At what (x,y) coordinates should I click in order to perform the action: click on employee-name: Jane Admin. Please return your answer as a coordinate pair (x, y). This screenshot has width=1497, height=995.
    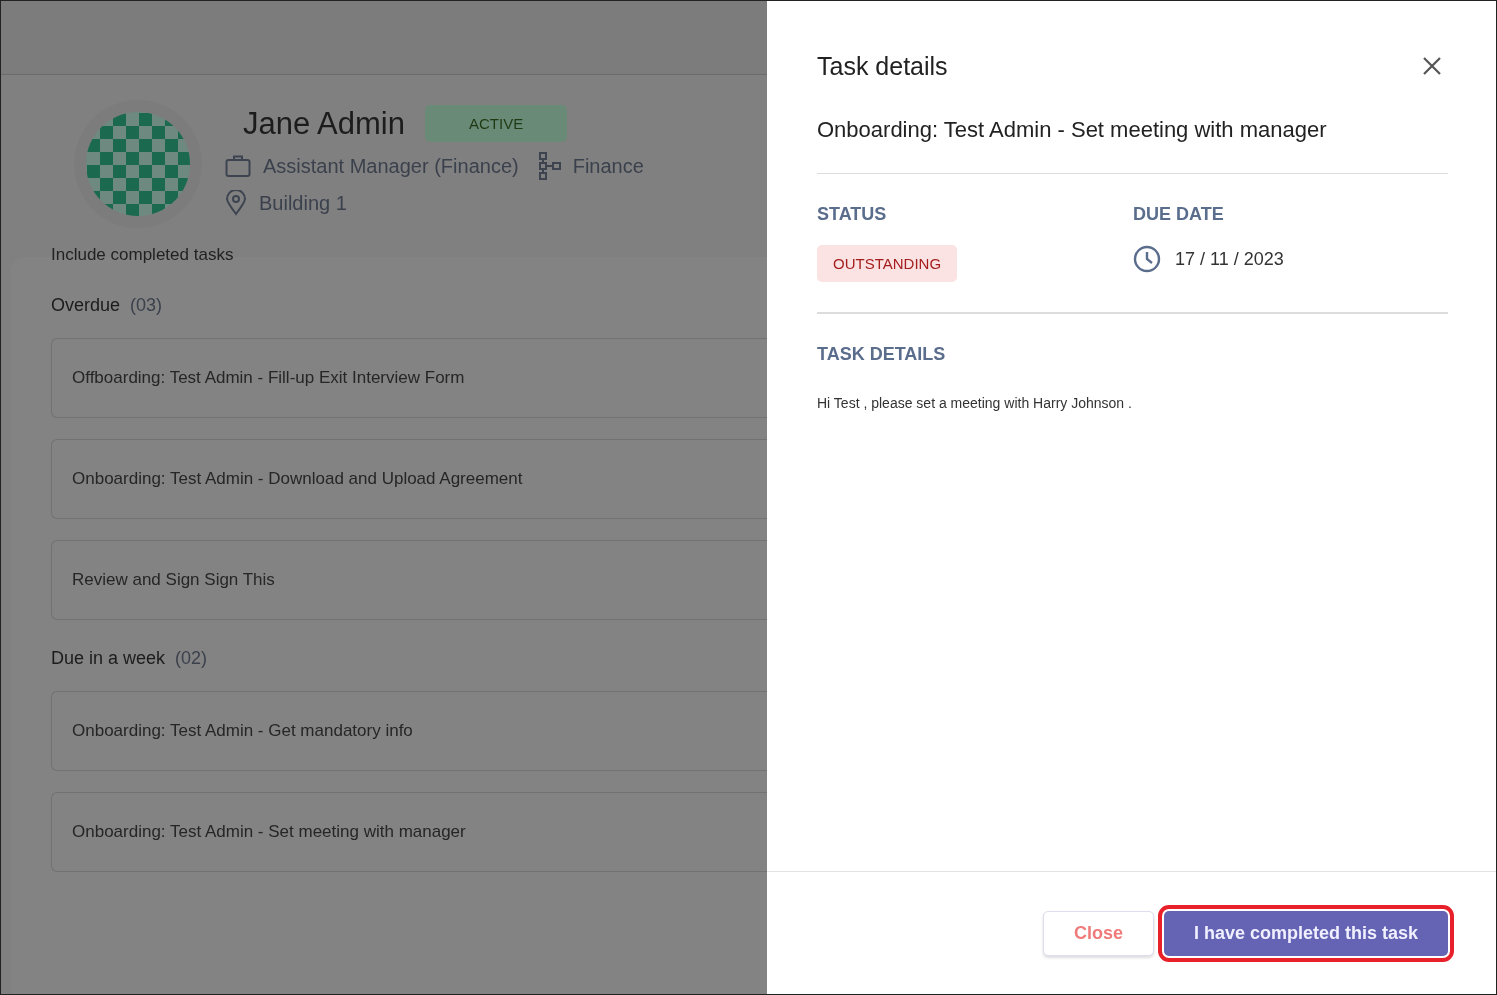
    Looking at the image, I should click on (324, 123).